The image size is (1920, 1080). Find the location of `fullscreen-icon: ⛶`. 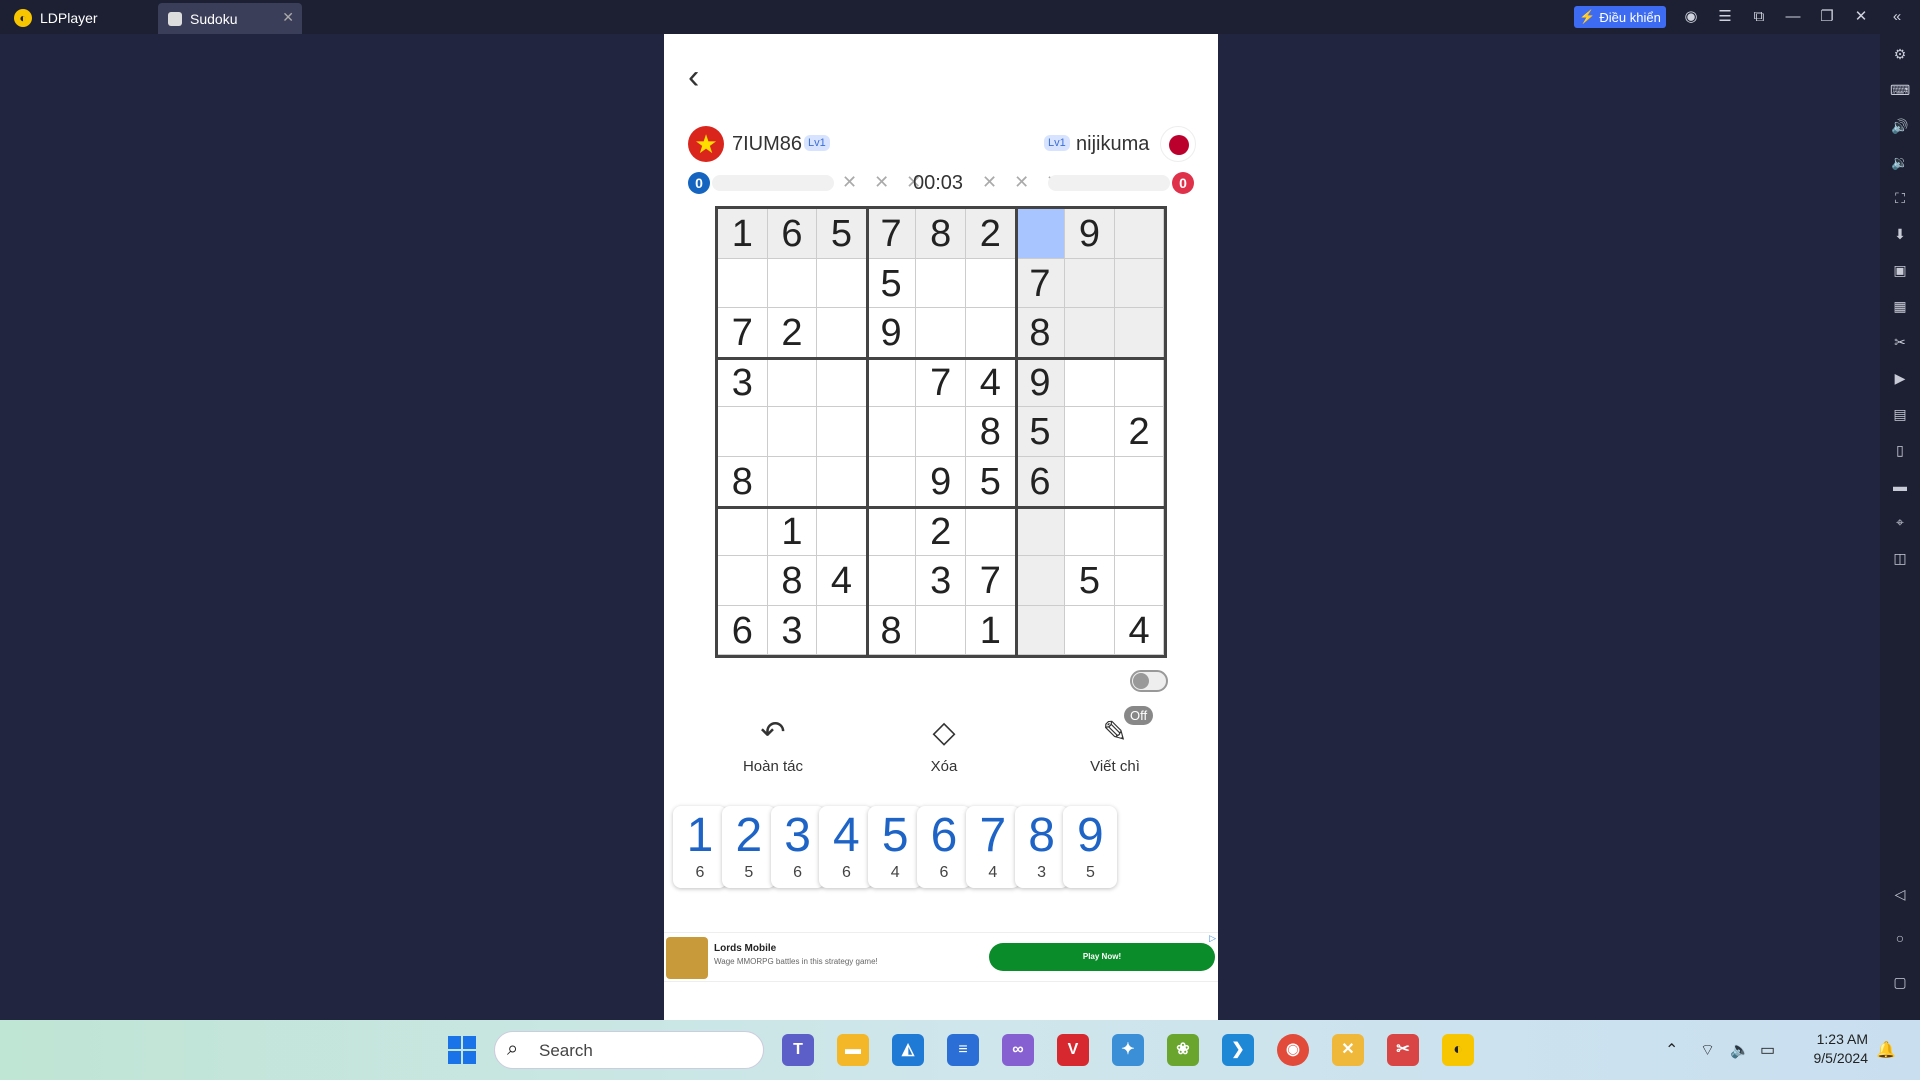

fullscreen-icon: ⛶ is located at coordinates (1900, 198).